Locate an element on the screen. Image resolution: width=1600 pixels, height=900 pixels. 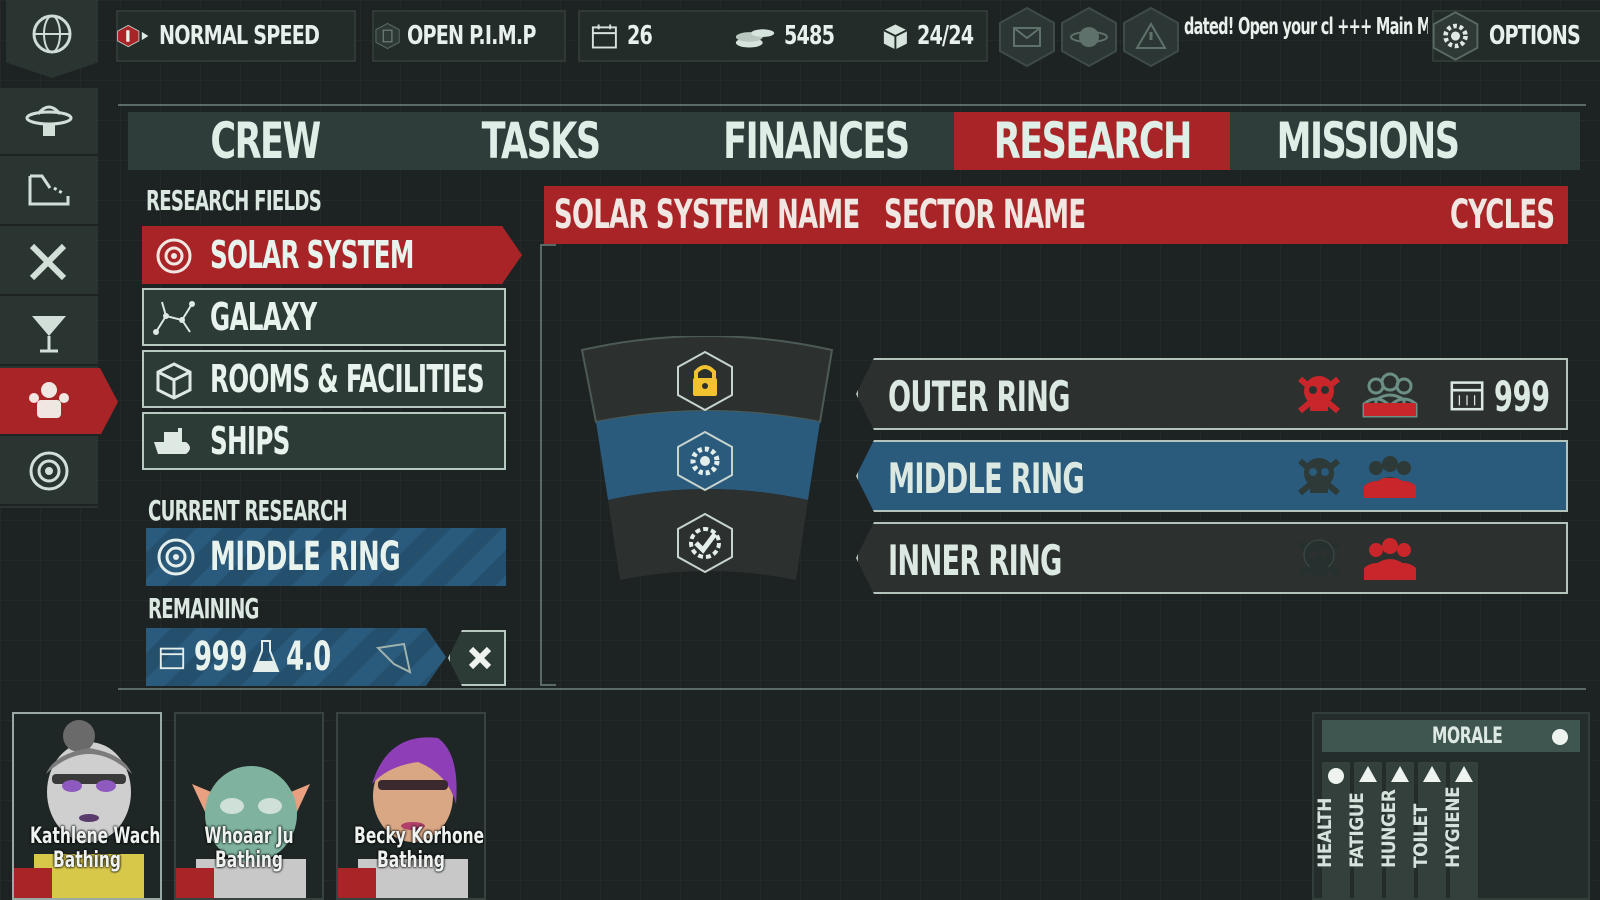
sidebar-crew-button is located at coordinates (59, 402).